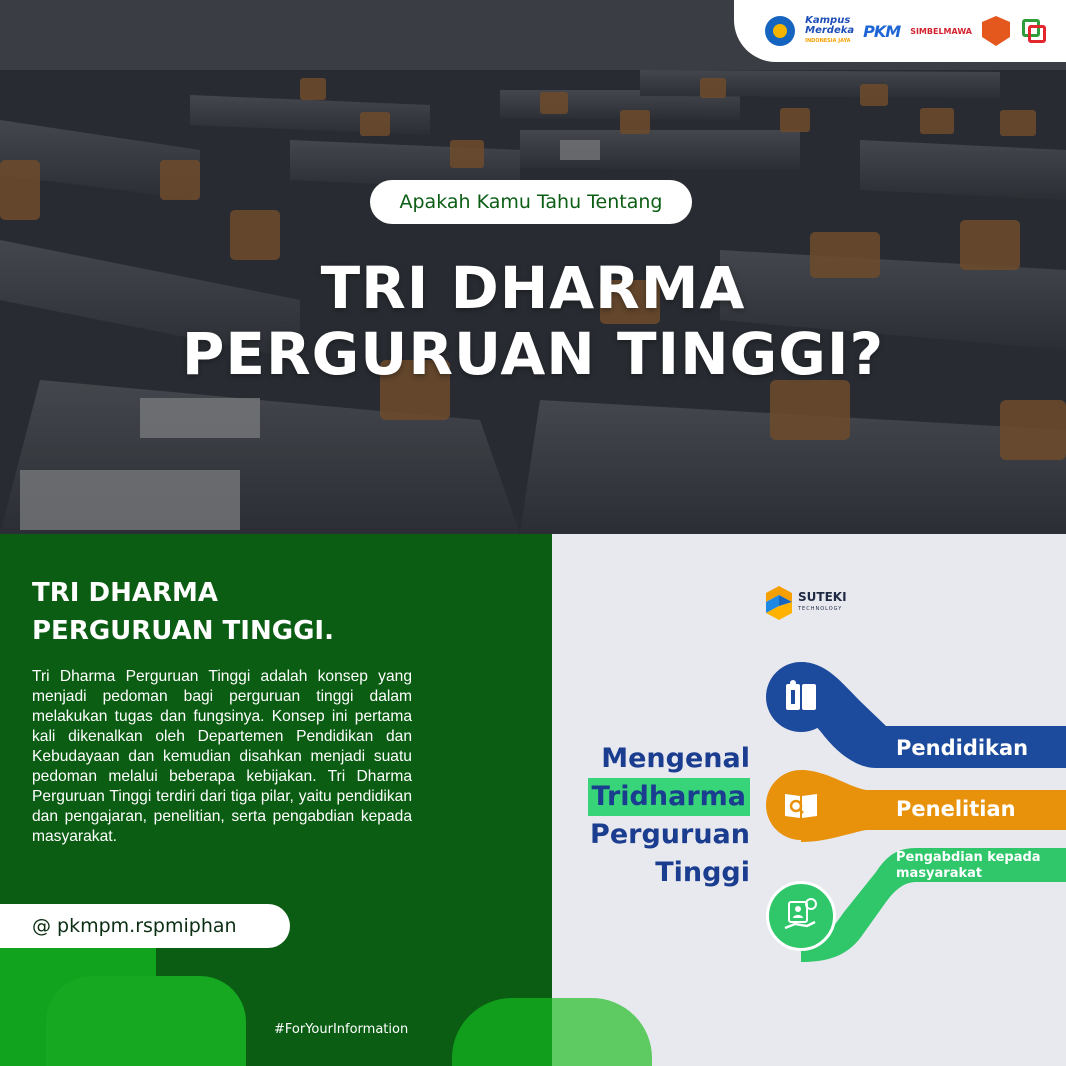 The image size is (1066, 1066). Describe the element at coordinates (533, 288) in the screenshot. I see `hero-title-line1: TRI DHARMA` at that location.